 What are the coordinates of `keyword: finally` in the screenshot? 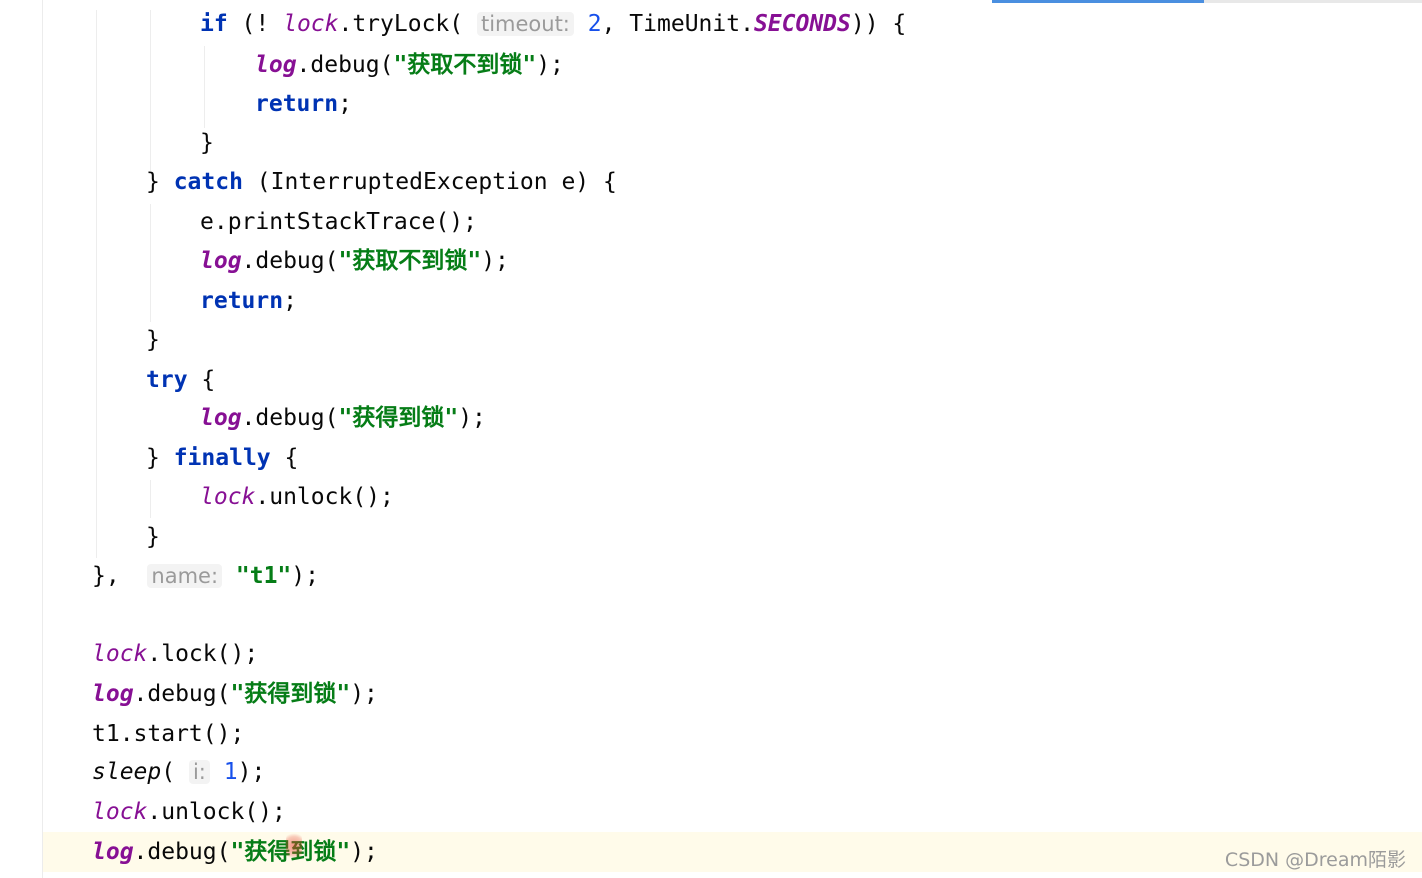 It's located at (222, 458).